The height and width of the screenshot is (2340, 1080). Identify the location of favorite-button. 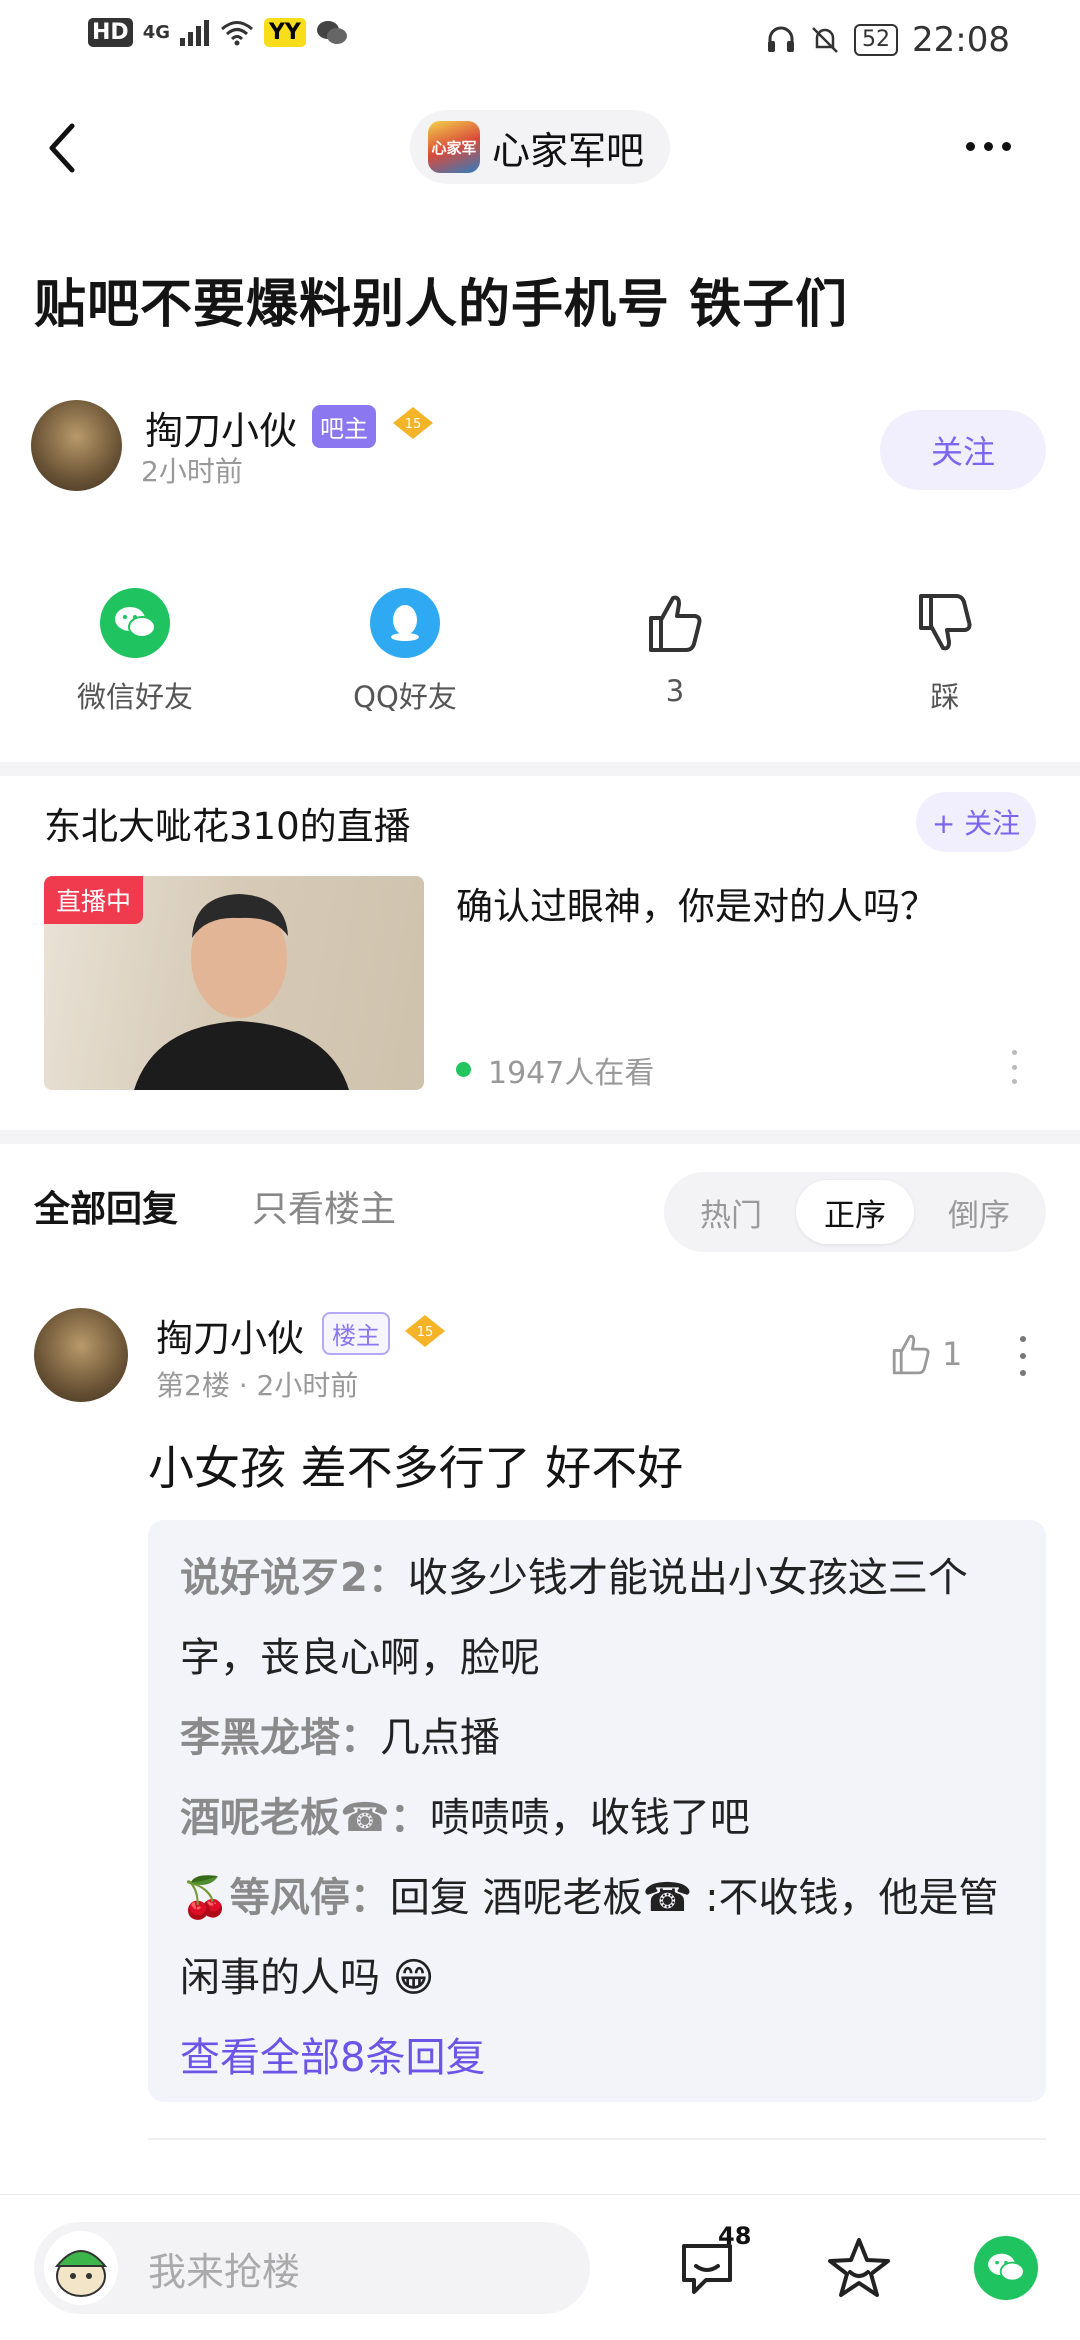
(859, 2268).